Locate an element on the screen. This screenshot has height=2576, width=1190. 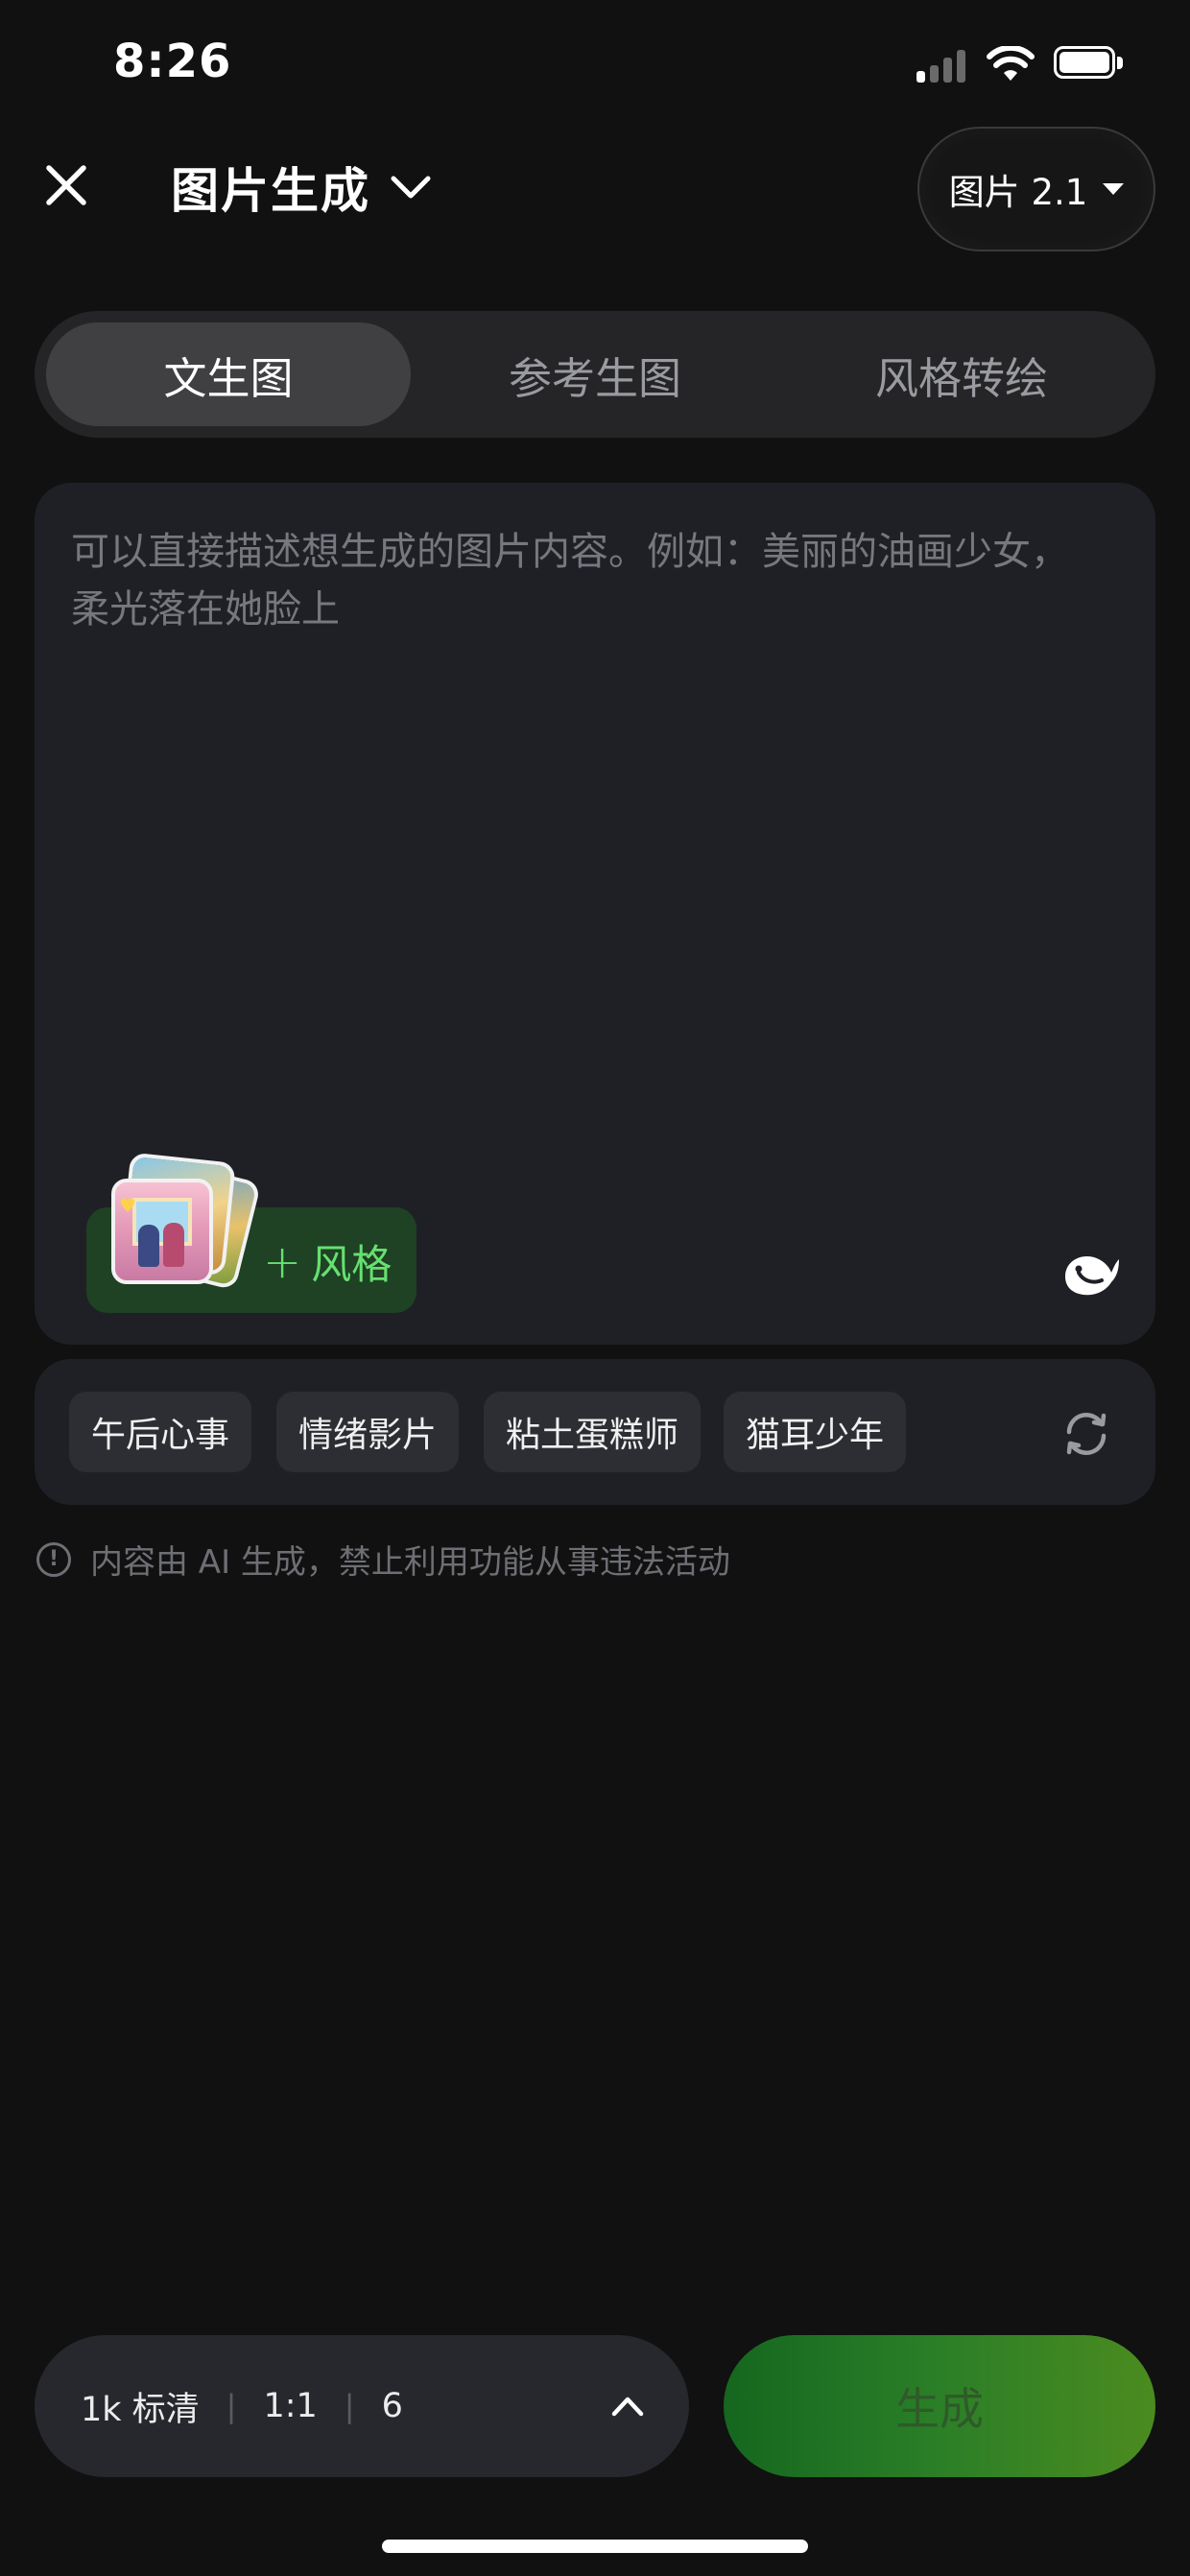
battery-icon is located at coordinates (1090, 63).